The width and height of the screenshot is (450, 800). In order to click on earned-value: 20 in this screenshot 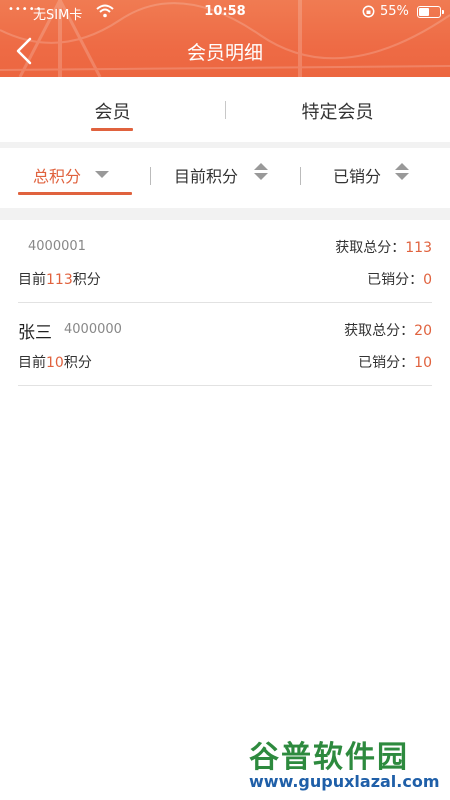, I will do `click(423, 331)`.